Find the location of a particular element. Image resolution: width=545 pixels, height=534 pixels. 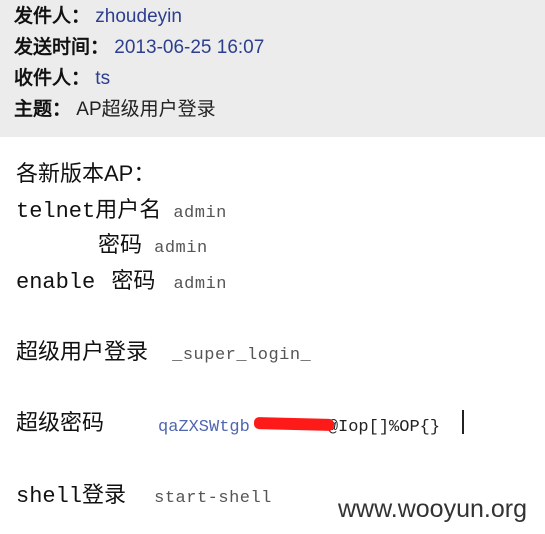

sent-time-label: 发送时间： is located at coordinates (62, 47).